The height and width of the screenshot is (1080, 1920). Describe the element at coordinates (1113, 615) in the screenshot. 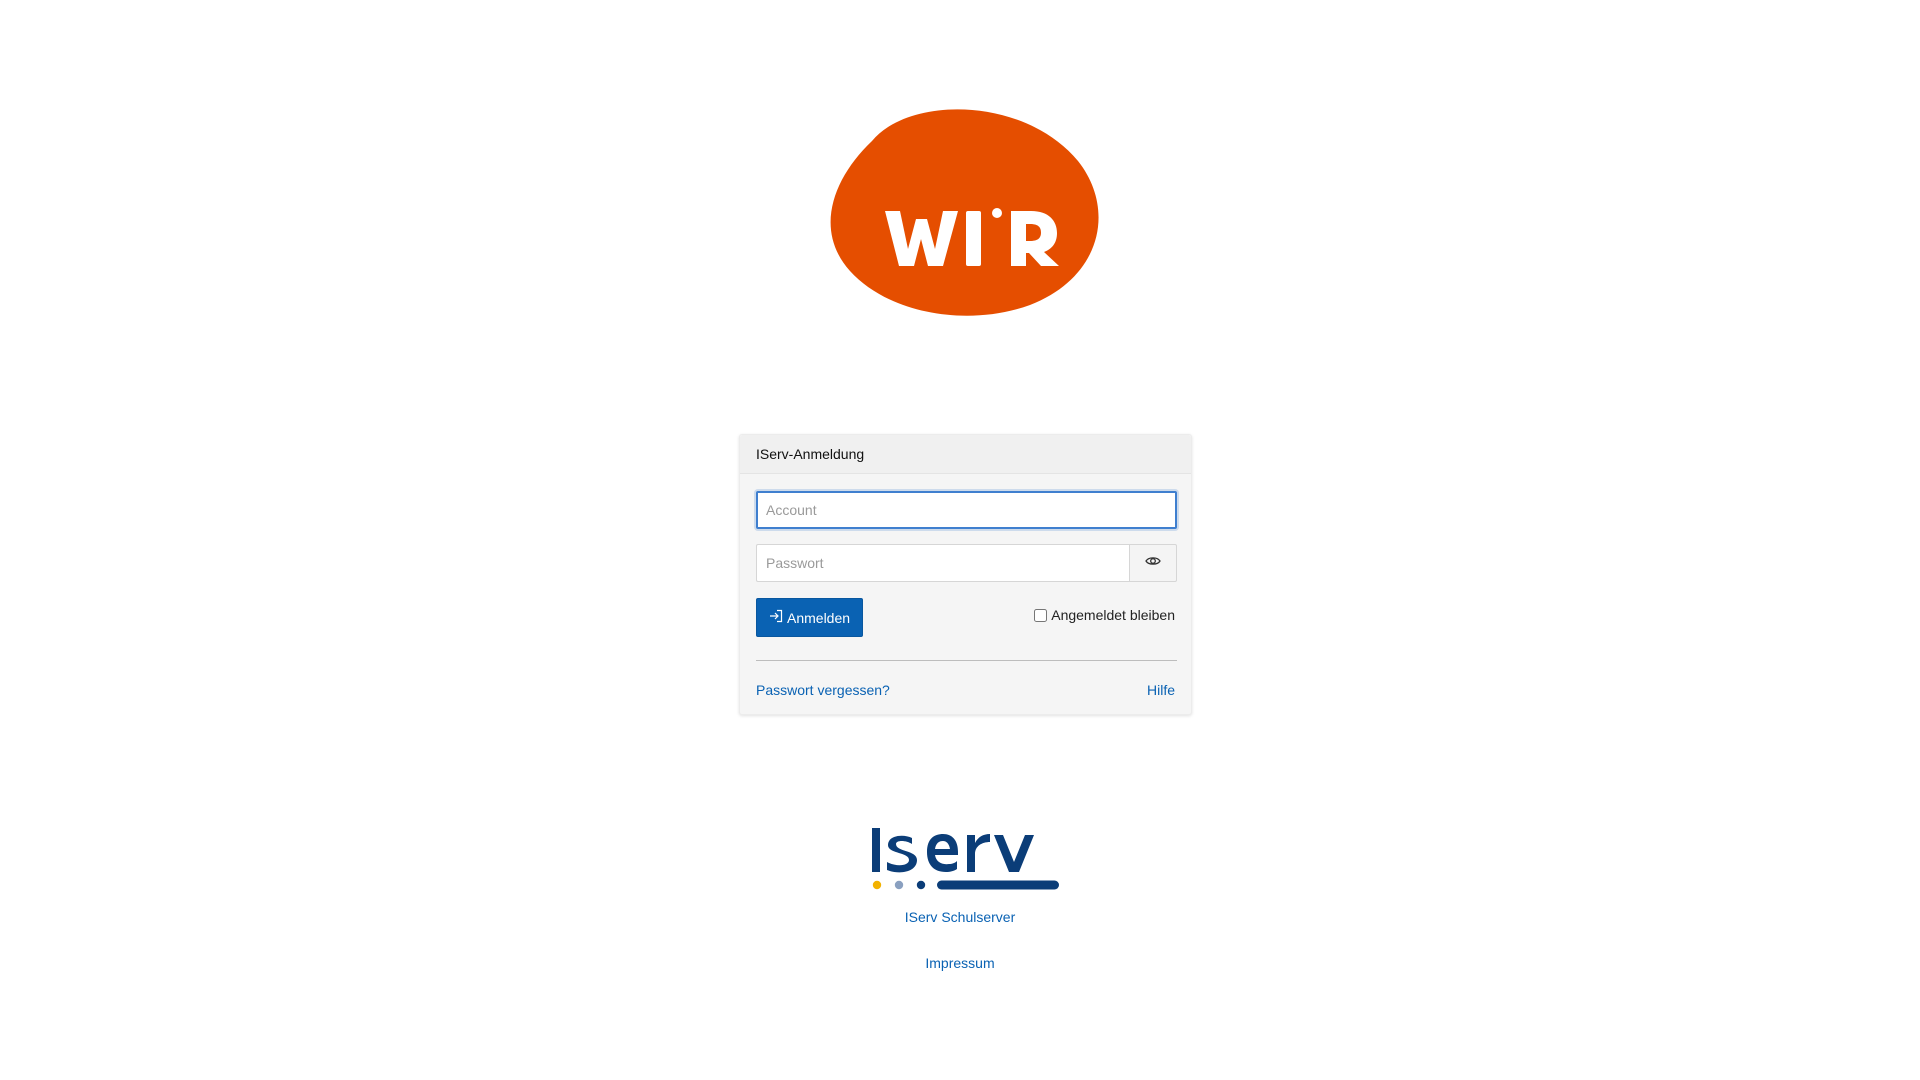

I see `remember-me-label: Angemeldet bleiben` at that location.